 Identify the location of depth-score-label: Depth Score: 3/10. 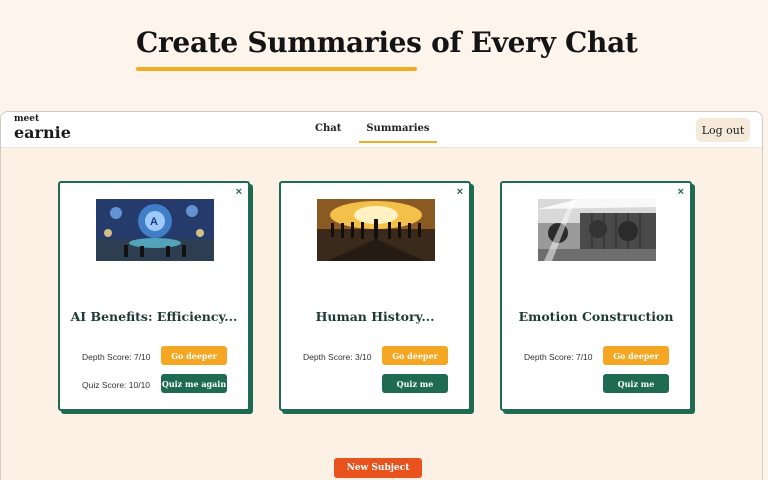
(337, 357).